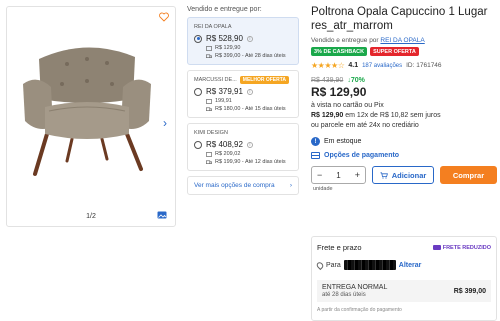 The image size is (500, 321). I want to click on sellers-title: Vendido e entregue por:, so click(224, 9).